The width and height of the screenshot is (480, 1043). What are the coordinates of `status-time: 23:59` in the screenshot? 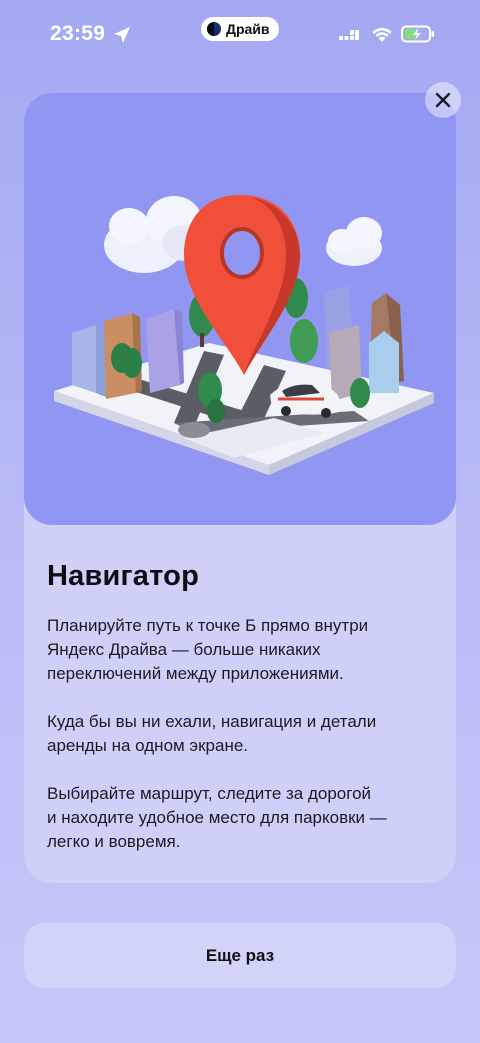 It's located at (78, 33).